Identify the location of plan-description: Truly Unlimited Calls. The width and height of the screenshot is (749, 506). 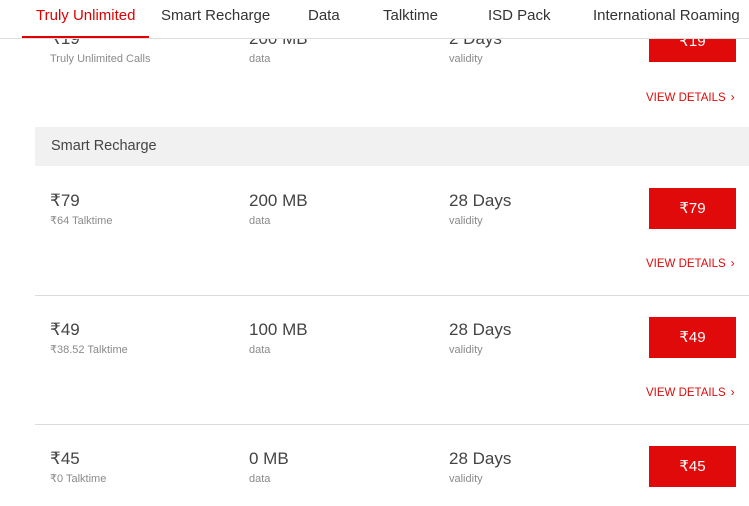
(100, 59).